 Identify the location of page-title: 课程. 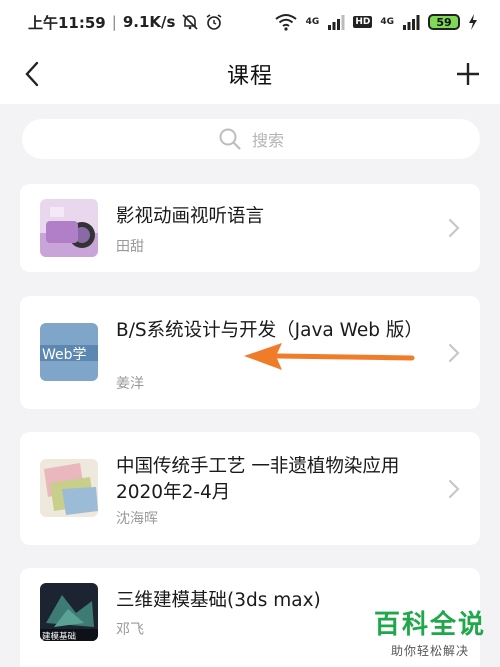
(249, 76).